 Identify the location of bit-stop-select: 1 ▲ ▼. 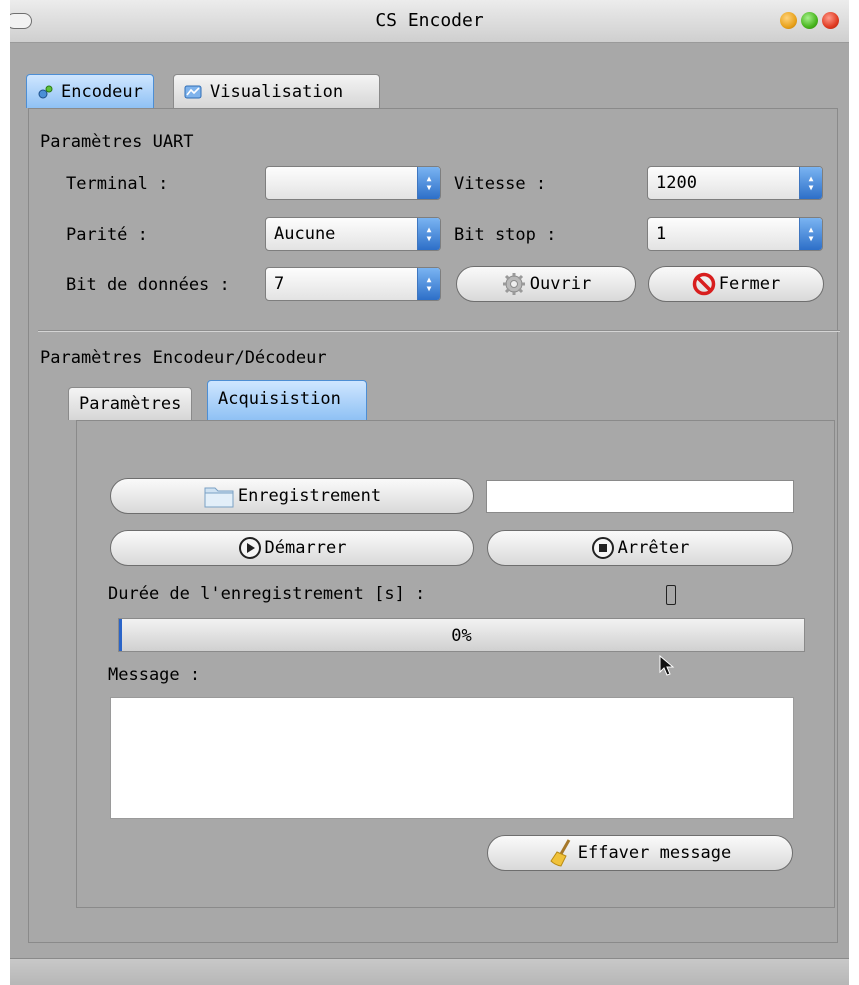
(735, 234).